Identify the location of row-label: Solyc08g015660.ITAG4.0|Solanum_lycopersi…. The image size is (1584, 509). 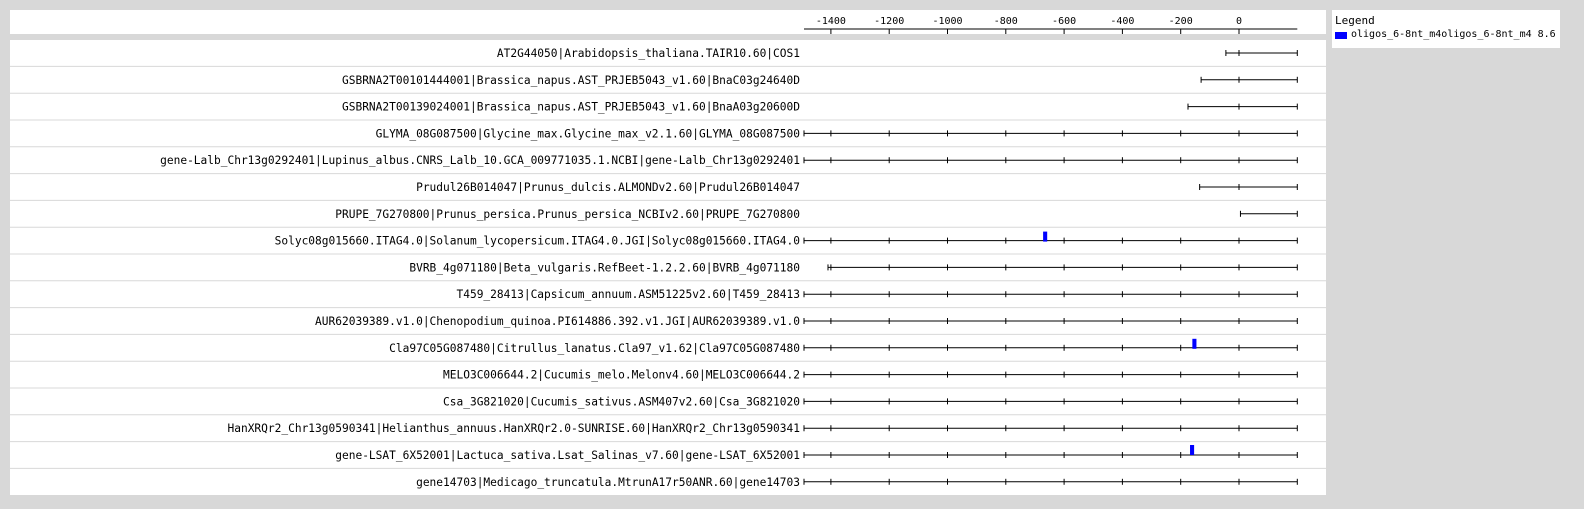
(538, 241).